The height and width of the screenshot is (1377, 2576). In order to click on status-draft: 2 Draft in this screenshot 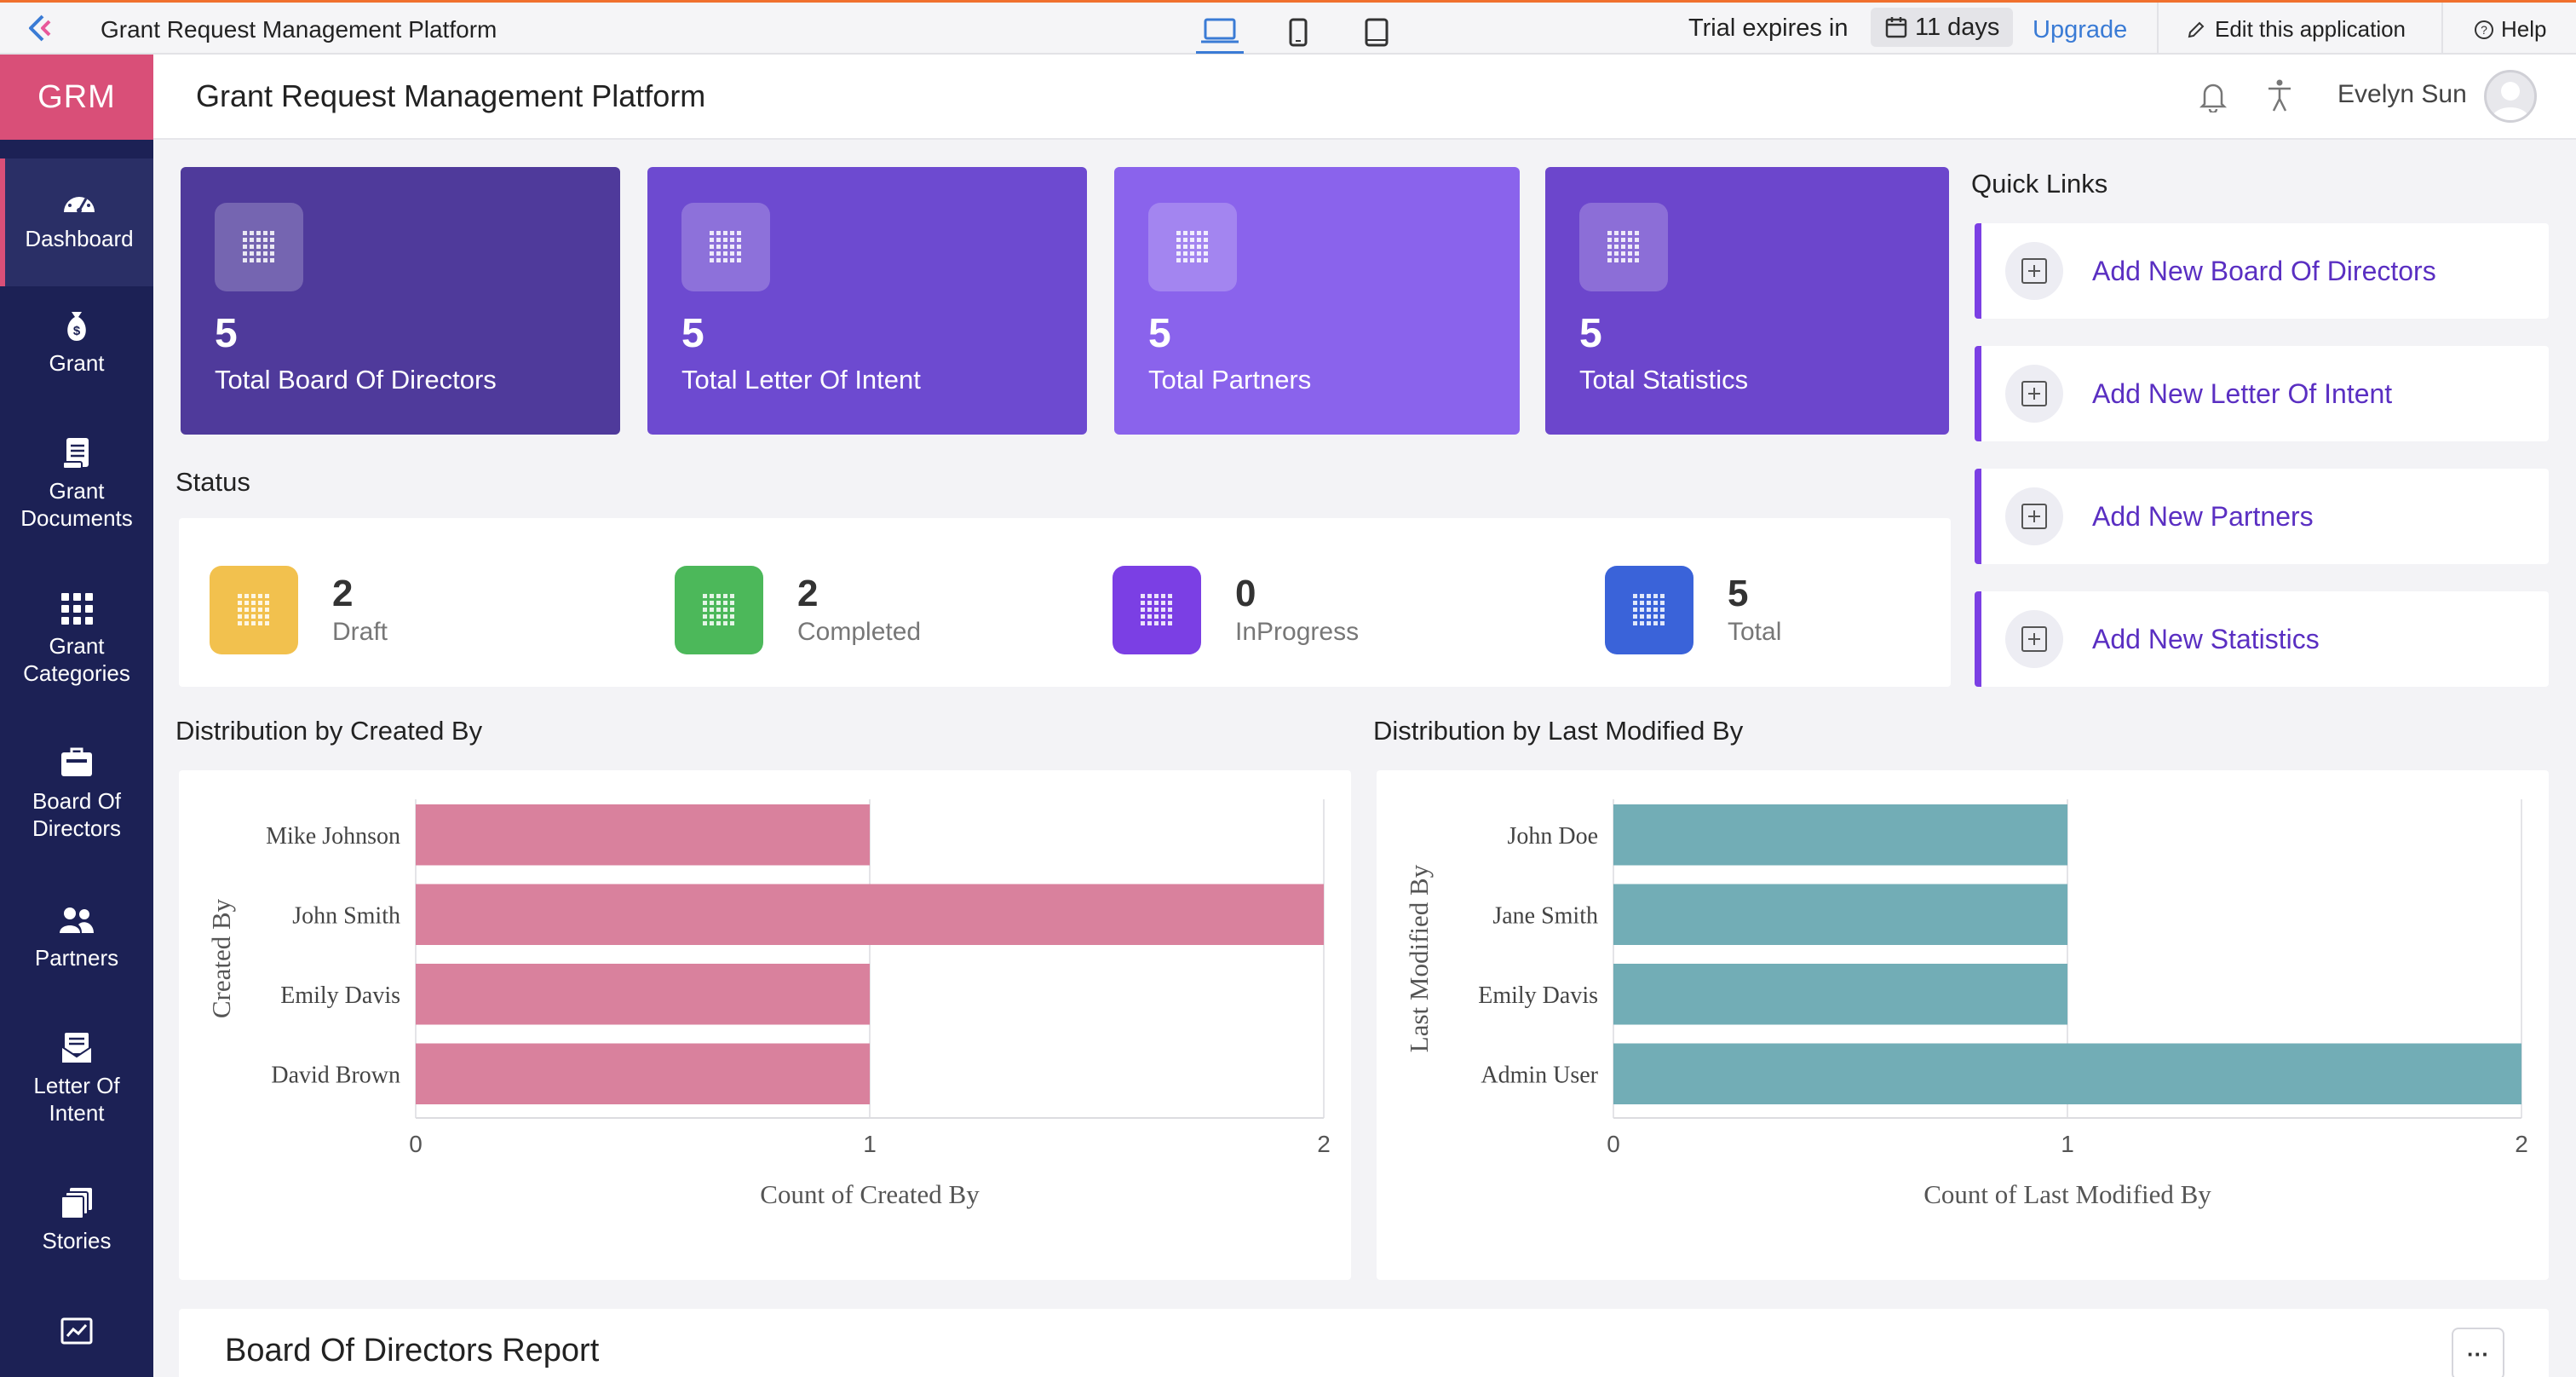, I will do `click(299, 610)`.